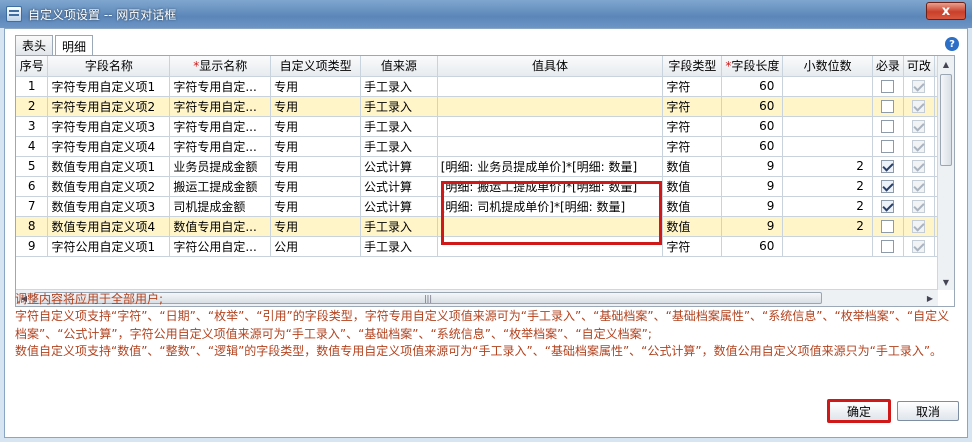 The height and width of the screenshot is (442, 972). What do you see at coordinates (550, 206) in the screenshot?
I see `cell-value-detail: [明细: 司机提成单价]*[明细: 数量]` at bounding box center [550, 206].